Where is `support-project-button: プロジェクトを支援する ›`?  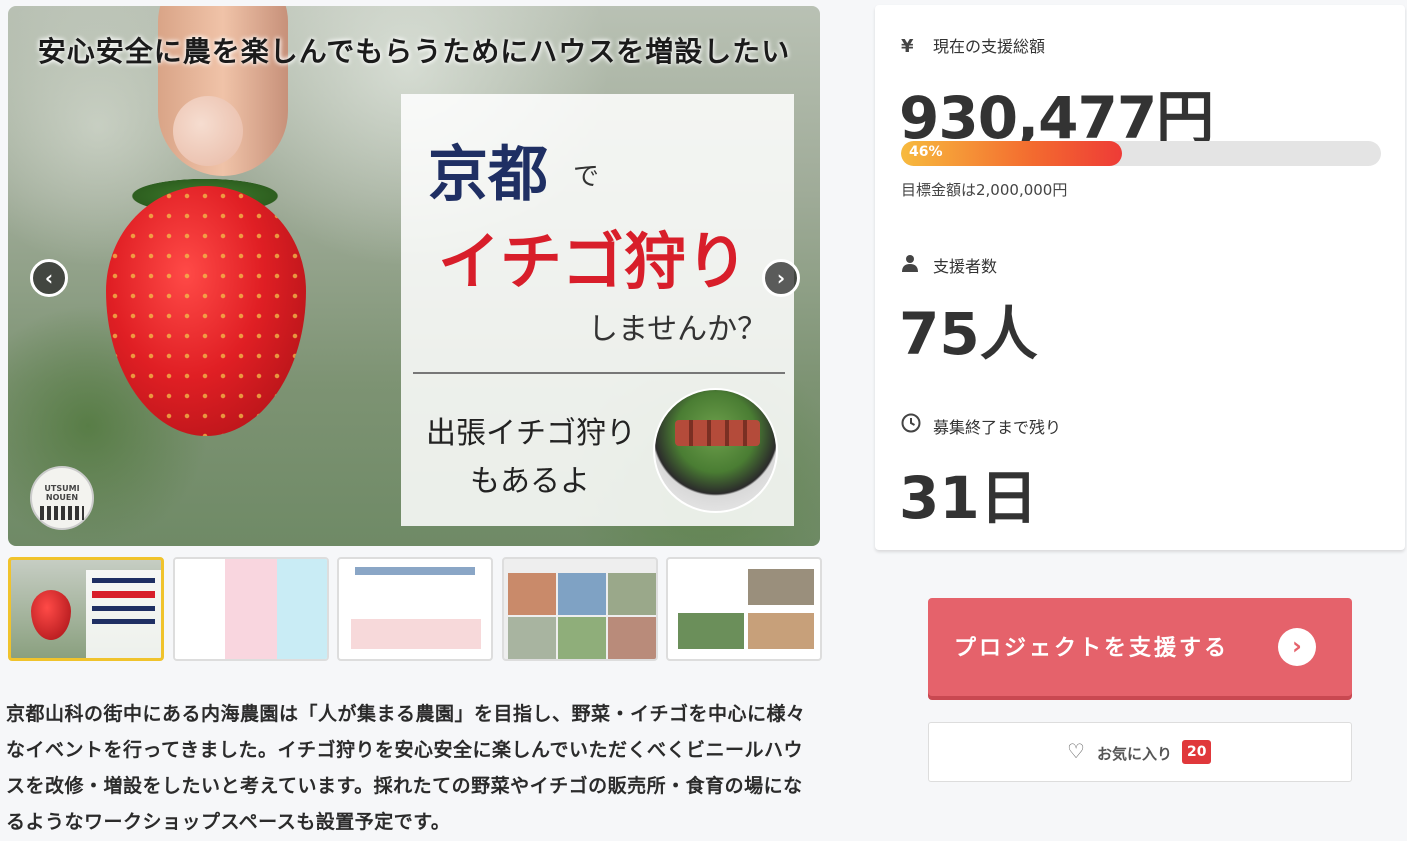
support-project-button: プロジェクトを支援する › is located at coordinates (1140, 647).